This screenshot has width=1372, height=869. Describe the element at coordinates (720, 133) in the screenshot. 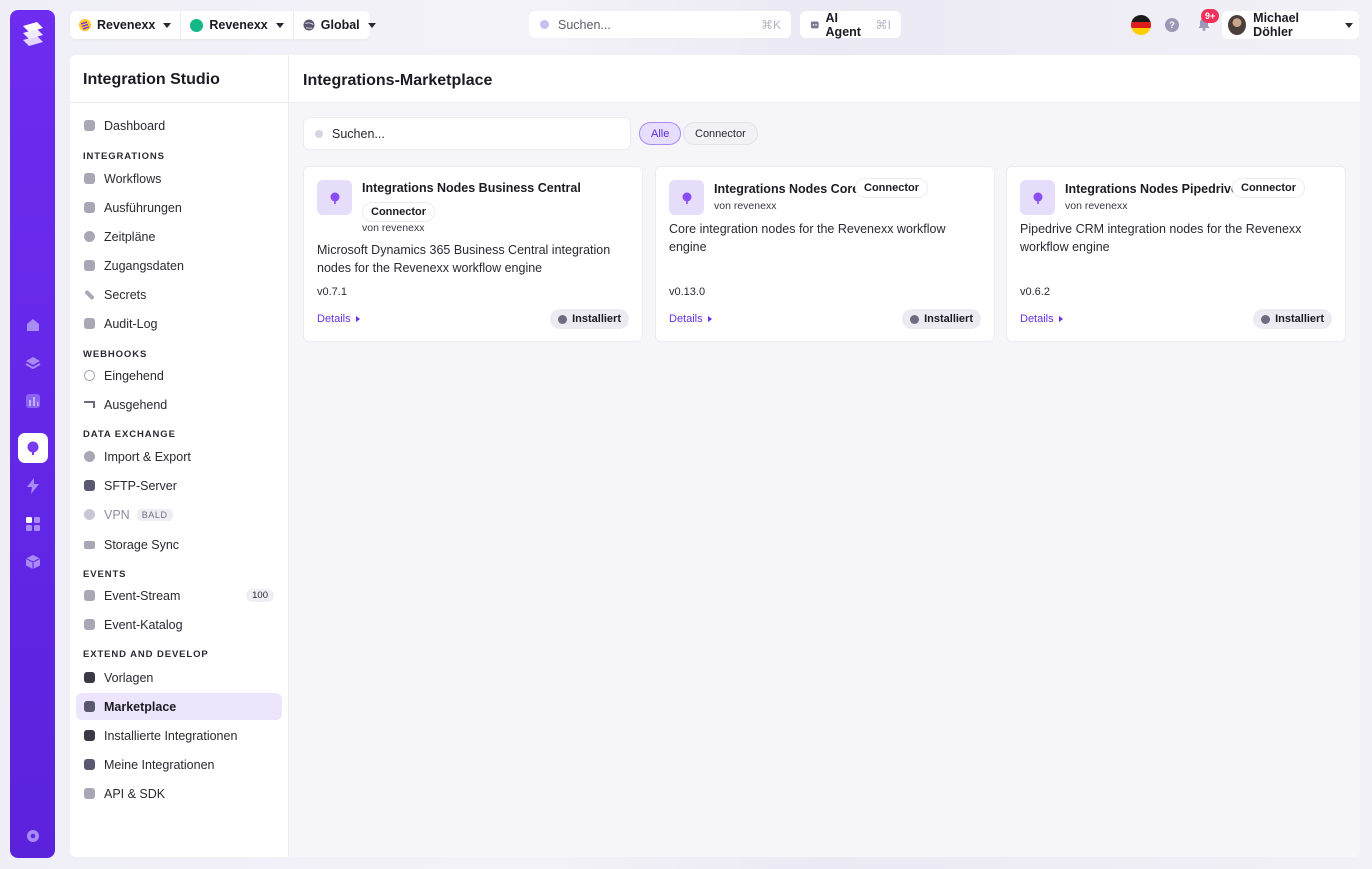

I see `filter-connector: Connector` at that location.